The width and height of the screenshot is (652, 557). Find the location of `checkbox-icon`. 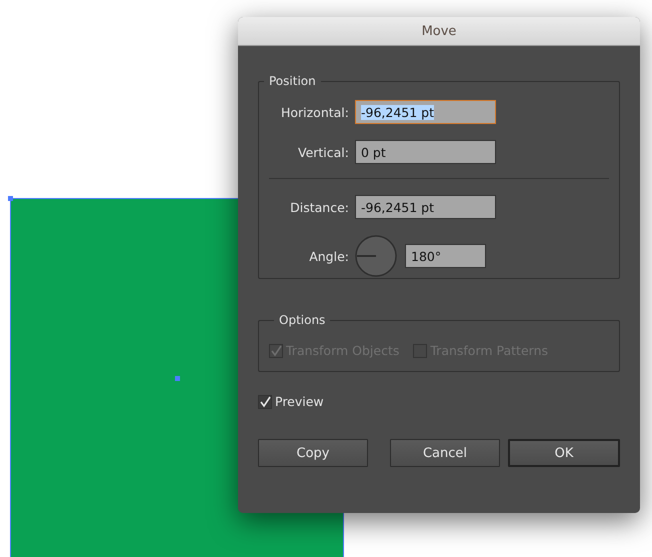

checkbox-icon is located at coordinates (265, 401).